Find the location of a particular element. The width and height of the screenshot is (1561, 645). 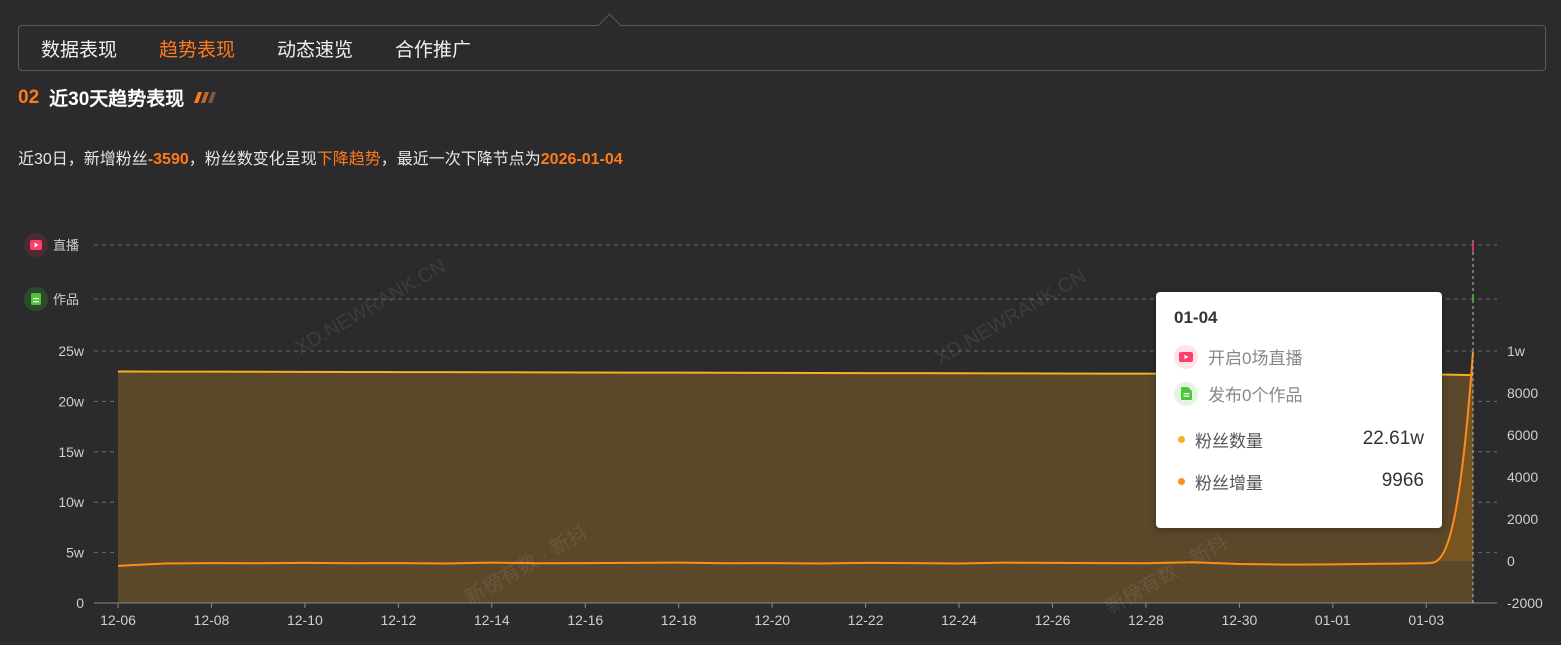

y-right-tick-label: -2000 is located at coordinates (1525, 603).